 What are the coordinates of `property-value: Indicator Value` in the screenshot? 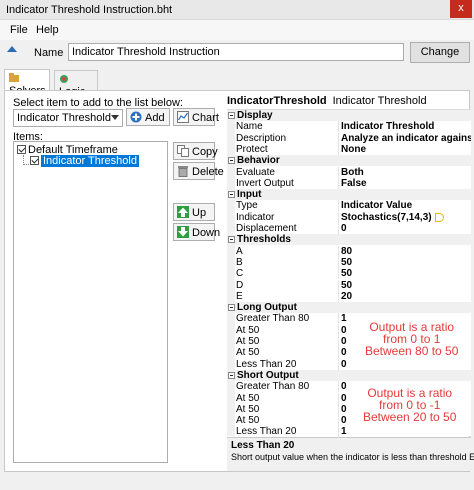 It's located at (406, 205).